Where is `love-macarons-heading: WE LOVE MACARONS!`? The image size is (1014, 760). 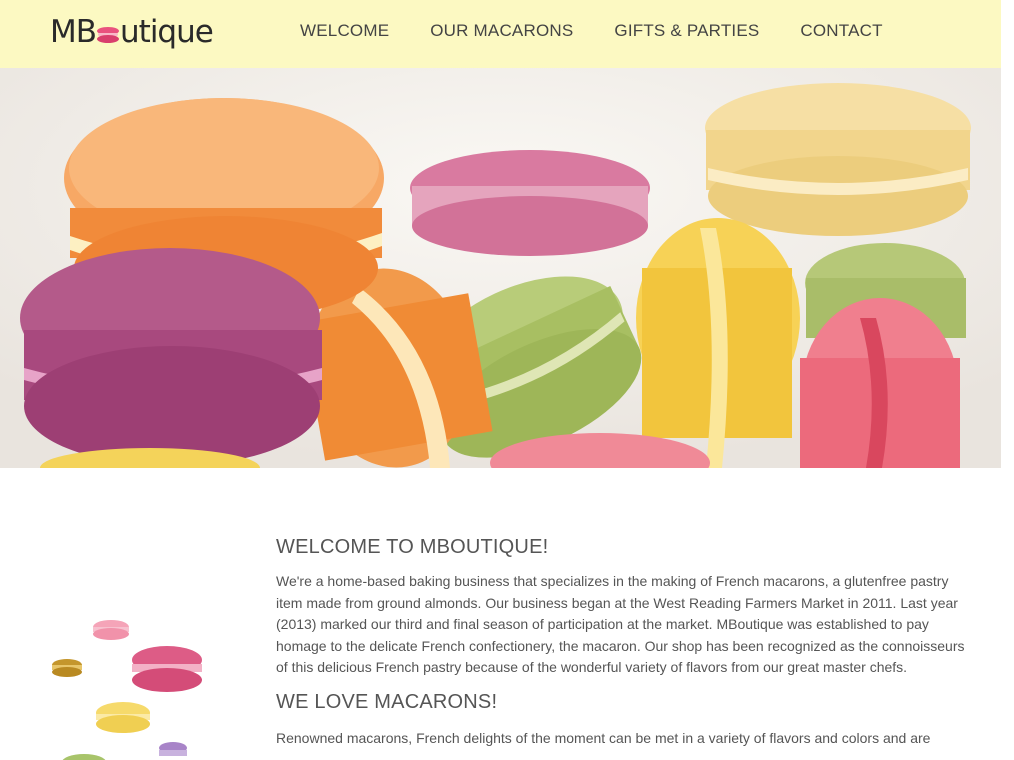
love-macarons-heading: WE LOVE MACARONS! is located at coordinates (387, 701).